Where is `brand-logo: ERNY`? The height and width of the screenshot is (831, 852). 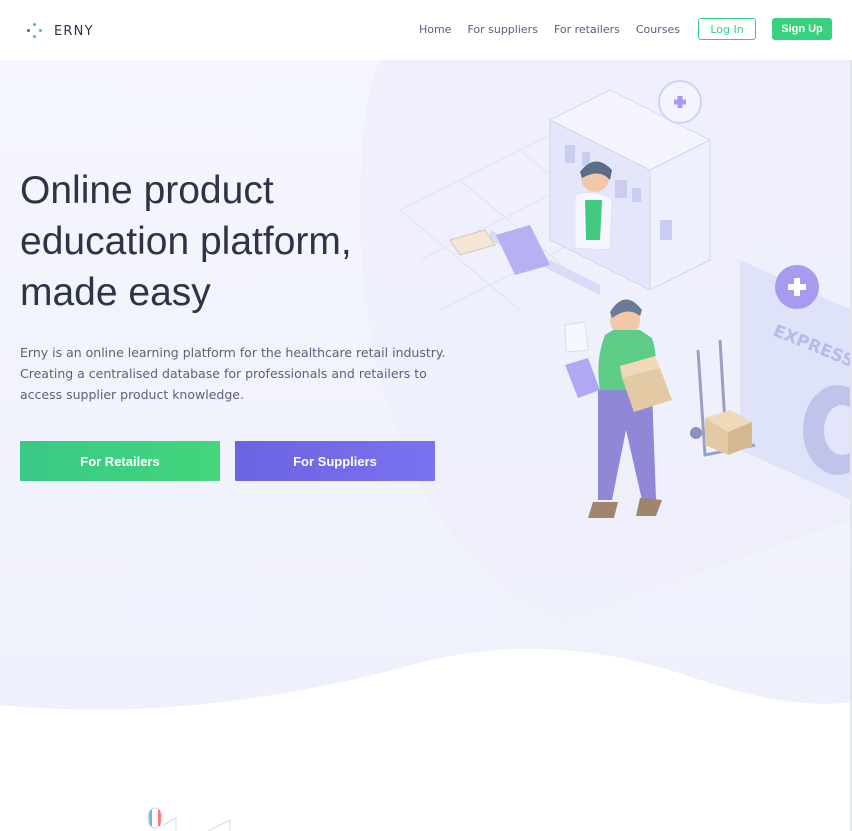
brand-logo: ERNY is located at coordinates (60, 31).